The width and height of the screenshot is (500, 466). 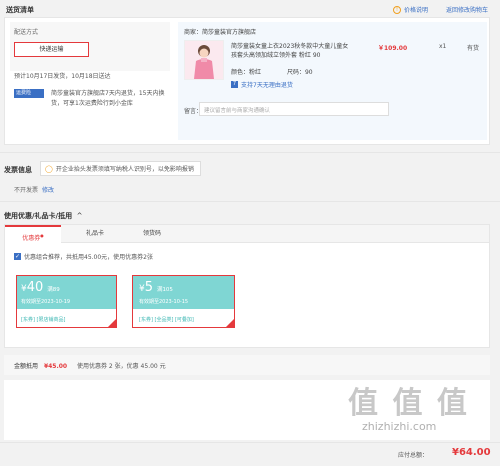 I want to click on coupon-value: ¥5 满105, so click(x=156, y=287).